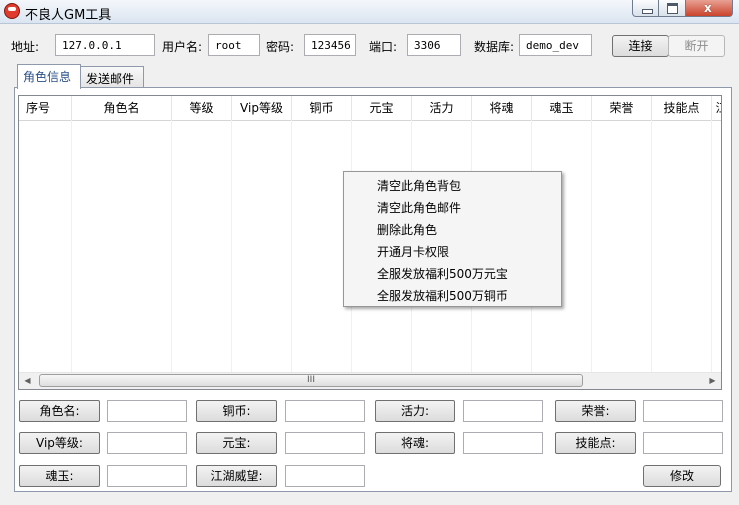 This screenshot has height=505, width=739. What do you see at coordinates (59, 411) in the screenshot?
I see `role-name-label: 角色名:` at bounding box center [59, 411].